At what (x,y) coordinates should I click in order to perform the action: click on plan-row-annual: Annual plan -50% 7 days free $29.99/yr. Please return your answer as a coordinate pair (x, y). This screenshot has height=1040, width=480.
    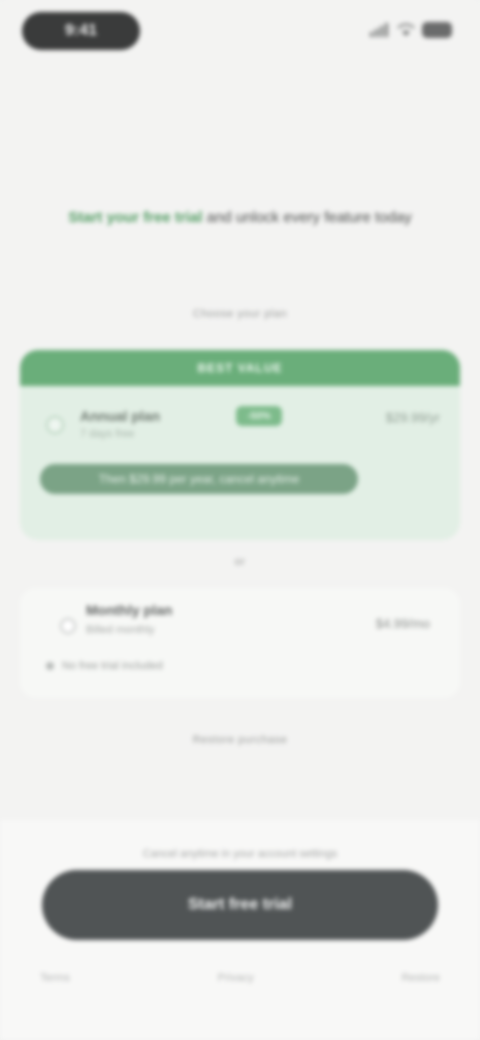
    Looking at the image, I should click on (240, 422).